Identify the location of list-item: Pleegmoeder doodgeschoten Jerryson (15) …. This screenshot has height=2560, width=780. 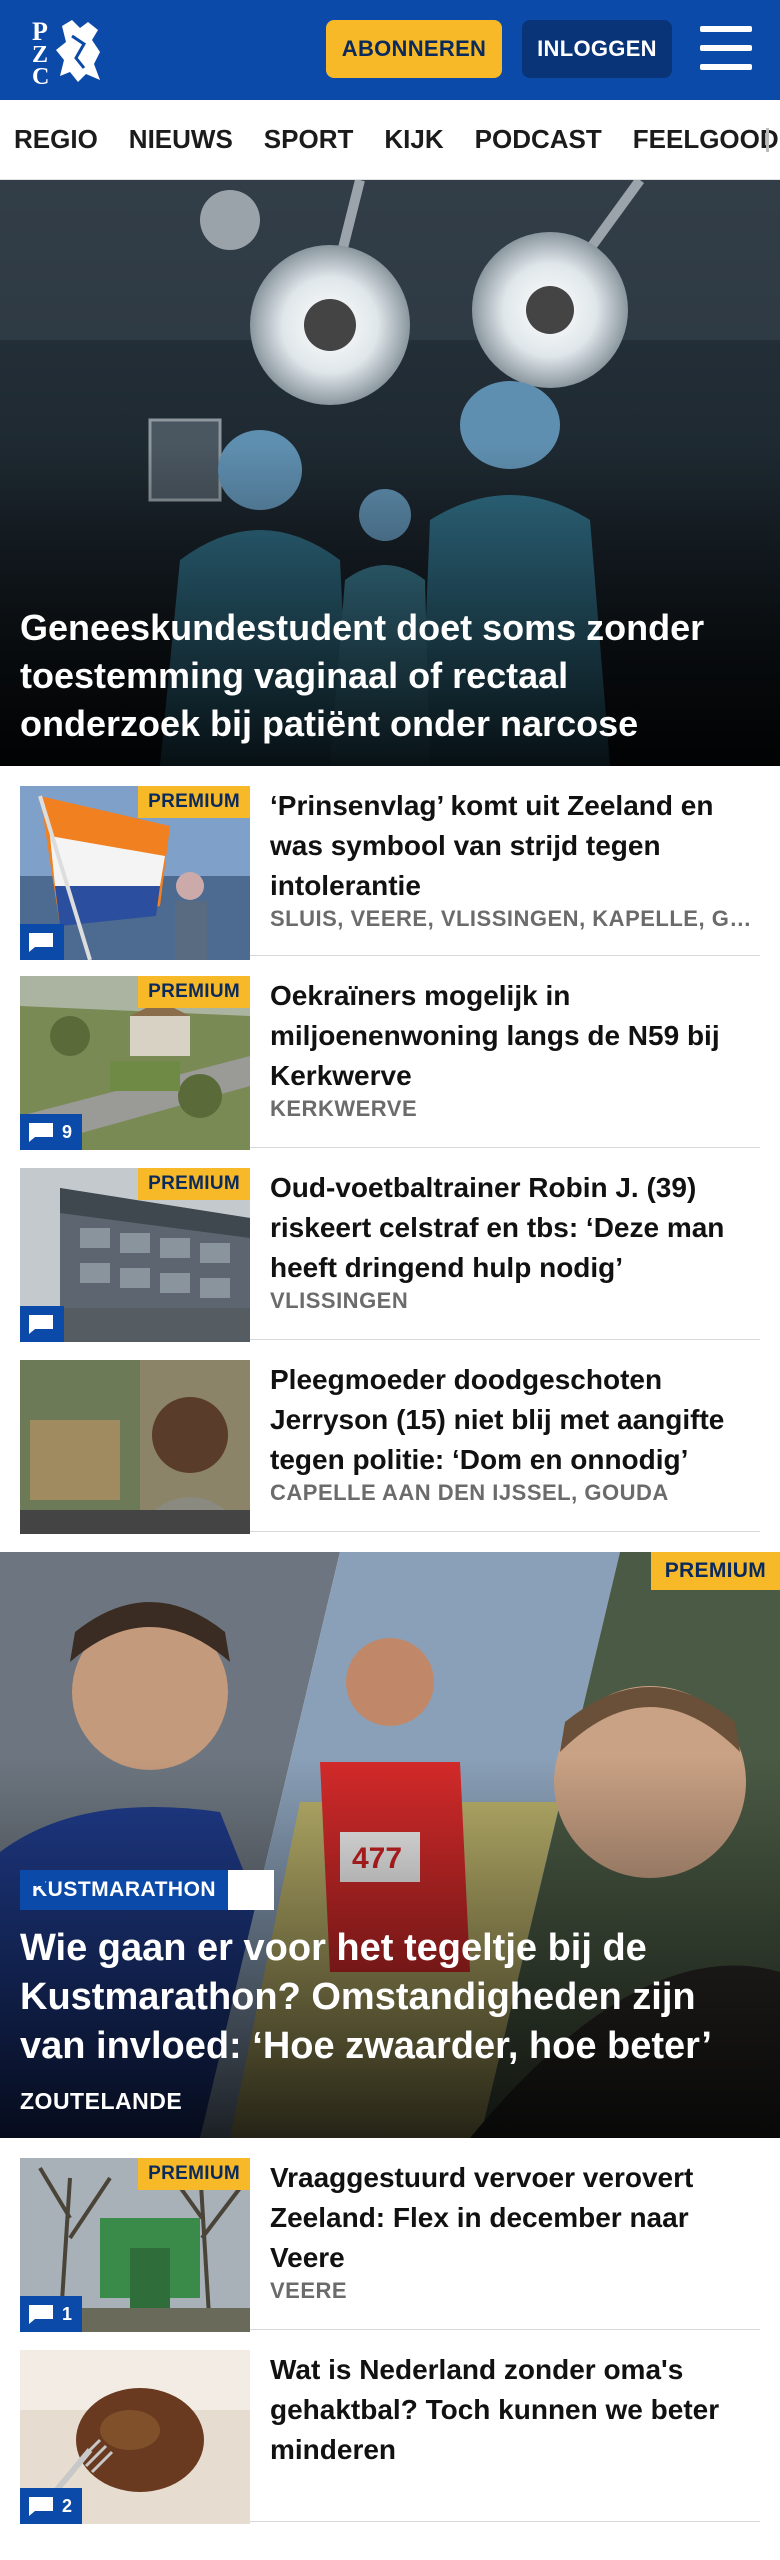
(390, 1437).